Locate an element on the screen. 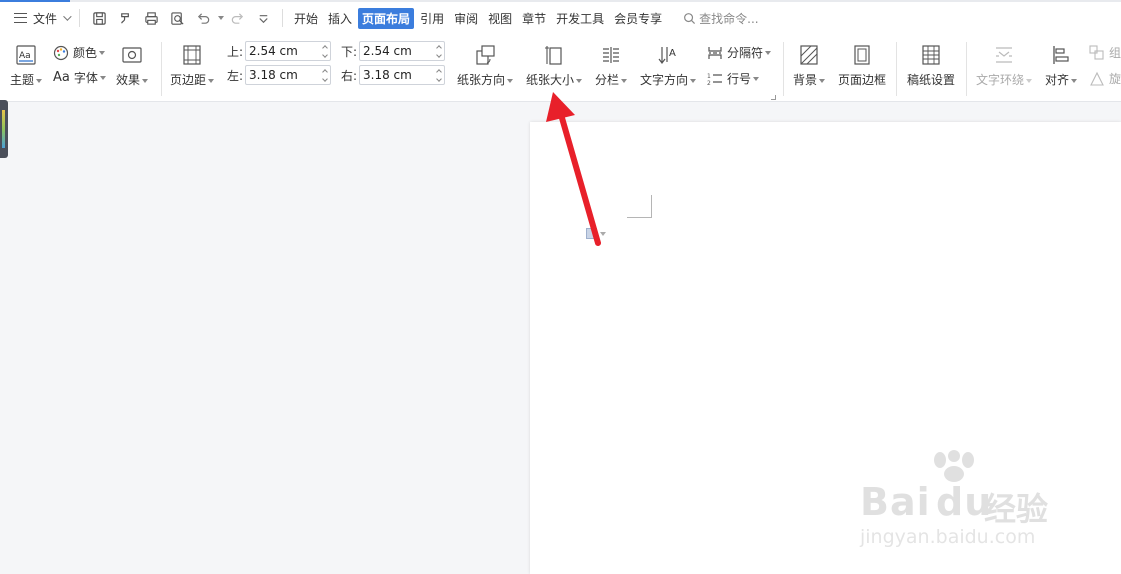 The width and height of the screenshot is (1121, 574). background-button: 背景 is located at coordinates (809, 65).